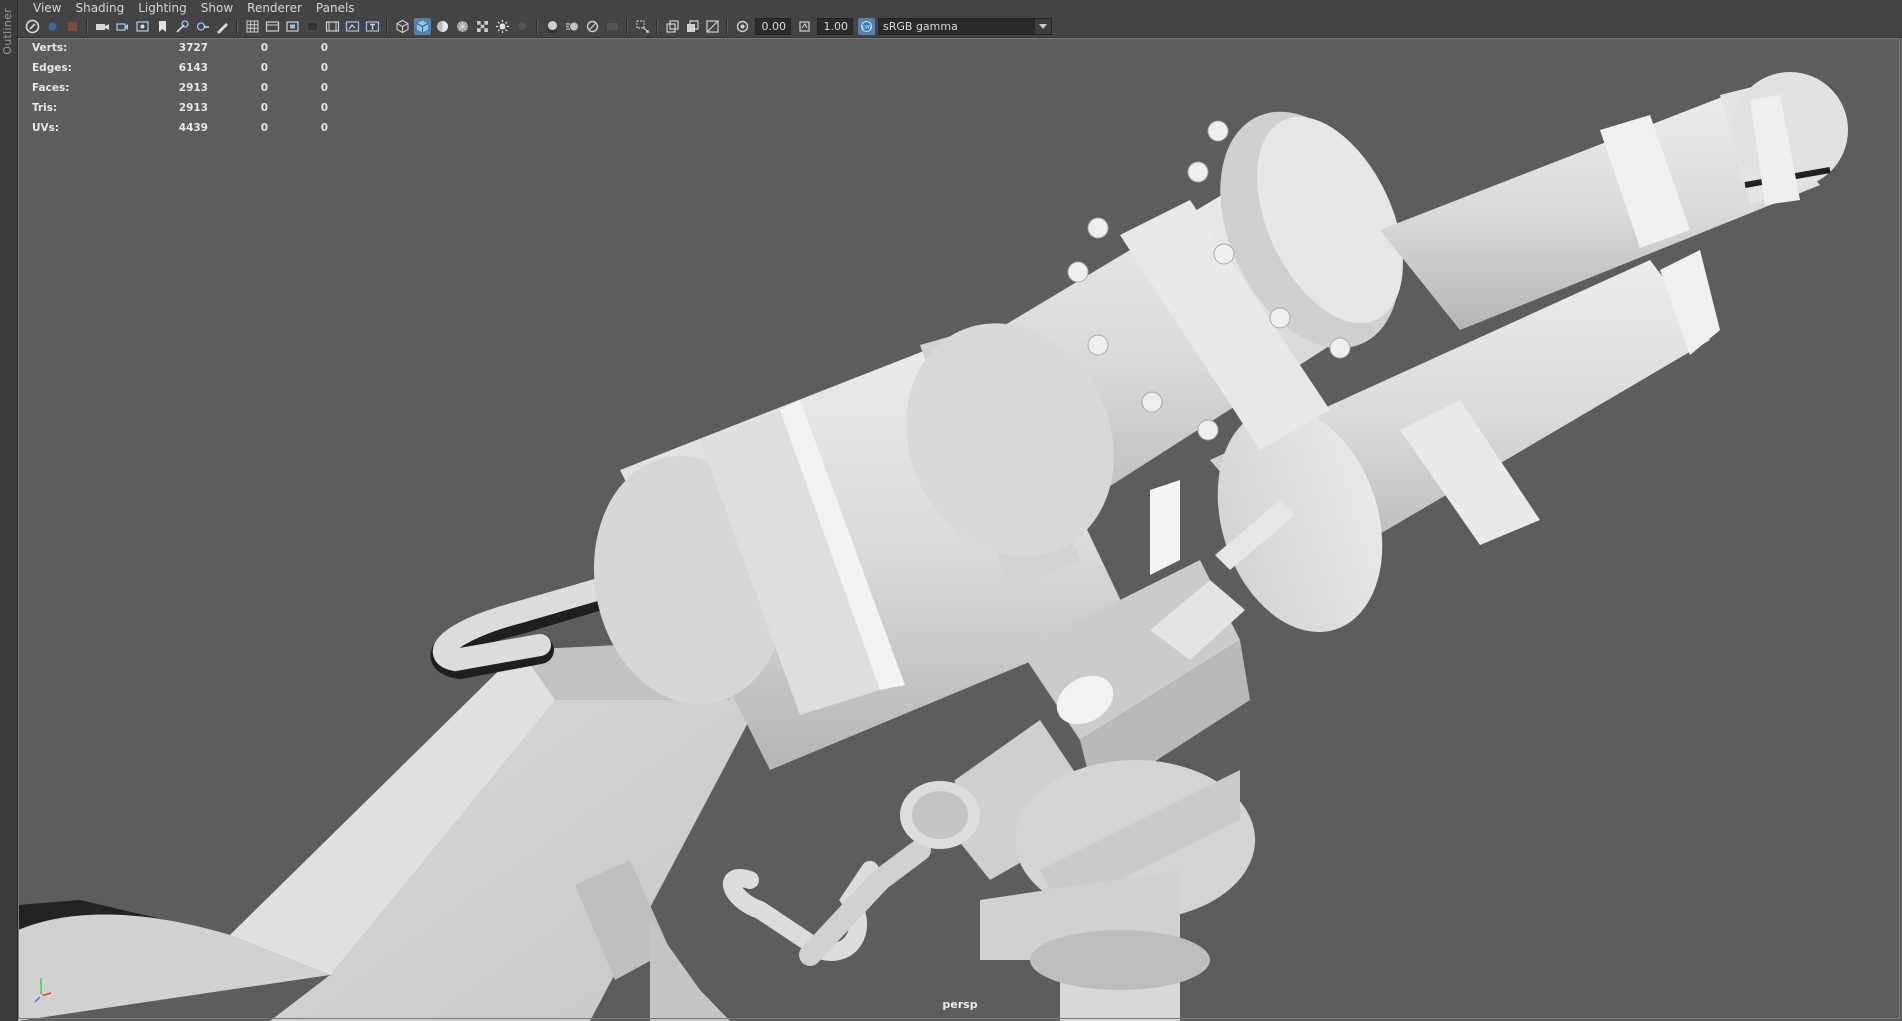 This screenshot has height=1021, width=1902. What do you see at coordinates (217, 8) in the screenshot?
I see `menu-show: Show` at bounding box center [217, 8].